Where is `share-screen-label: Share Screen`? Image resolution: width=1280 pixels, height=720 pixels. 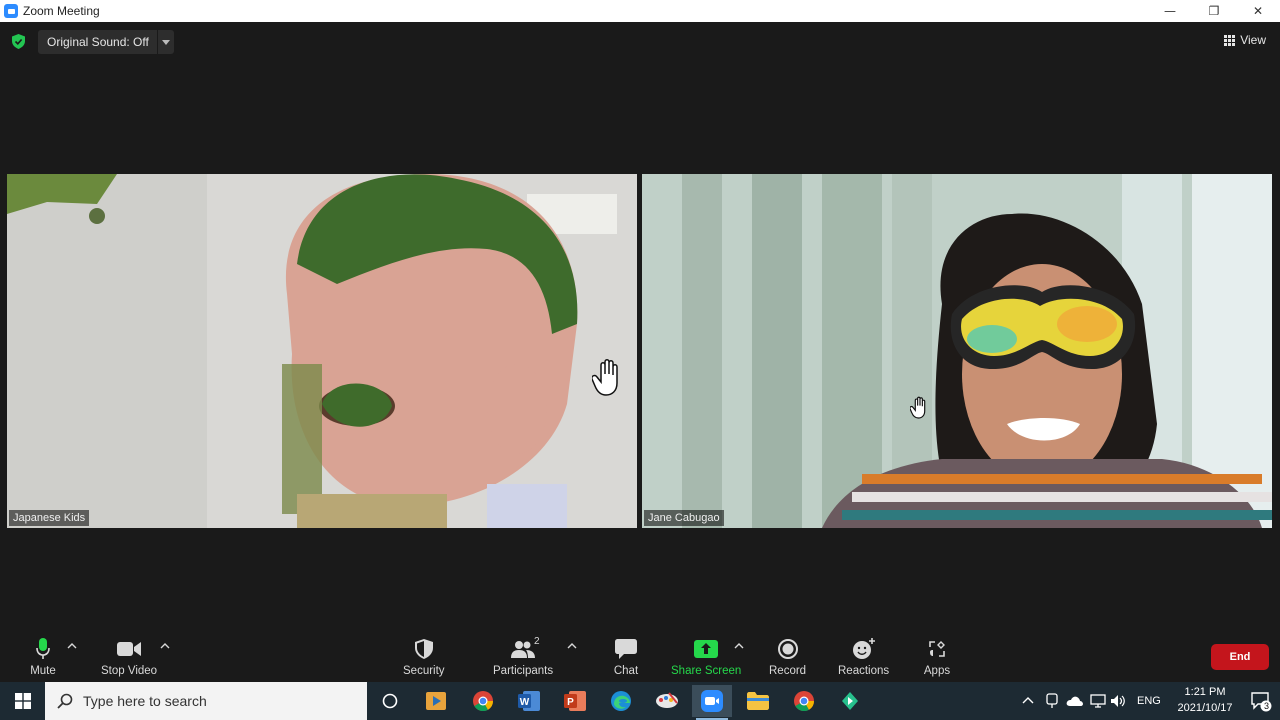
share-screen-label: Share Screen is located at coordinates (706, 671).